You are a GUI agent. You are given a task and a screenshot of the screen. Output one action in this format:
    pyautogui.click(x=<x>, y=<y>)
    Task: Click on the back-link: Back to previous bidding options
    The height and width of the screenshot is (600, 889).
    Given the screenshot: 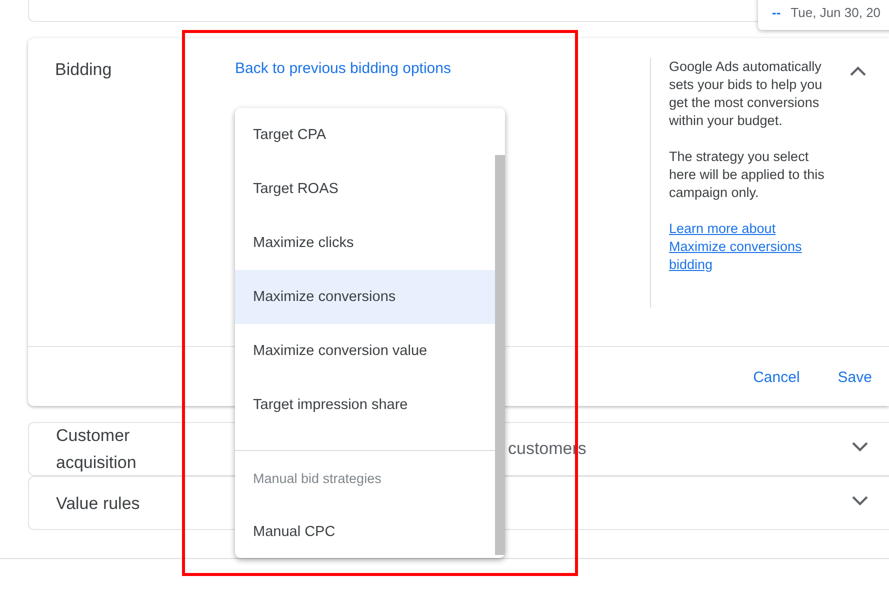 What is the action you would take?
    pyautogui.click(x=343, y=68)
    